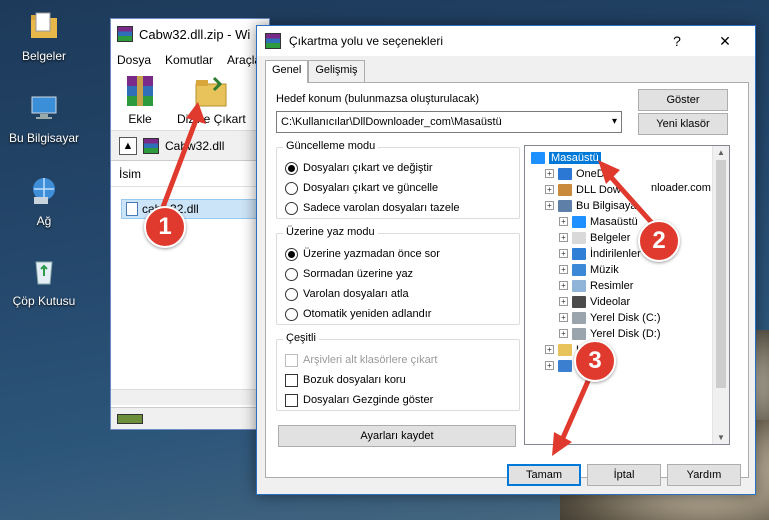  Describe the element at coordinates (594, 301) in the screenshot. I see `tree-node: + Videolar` at that location.